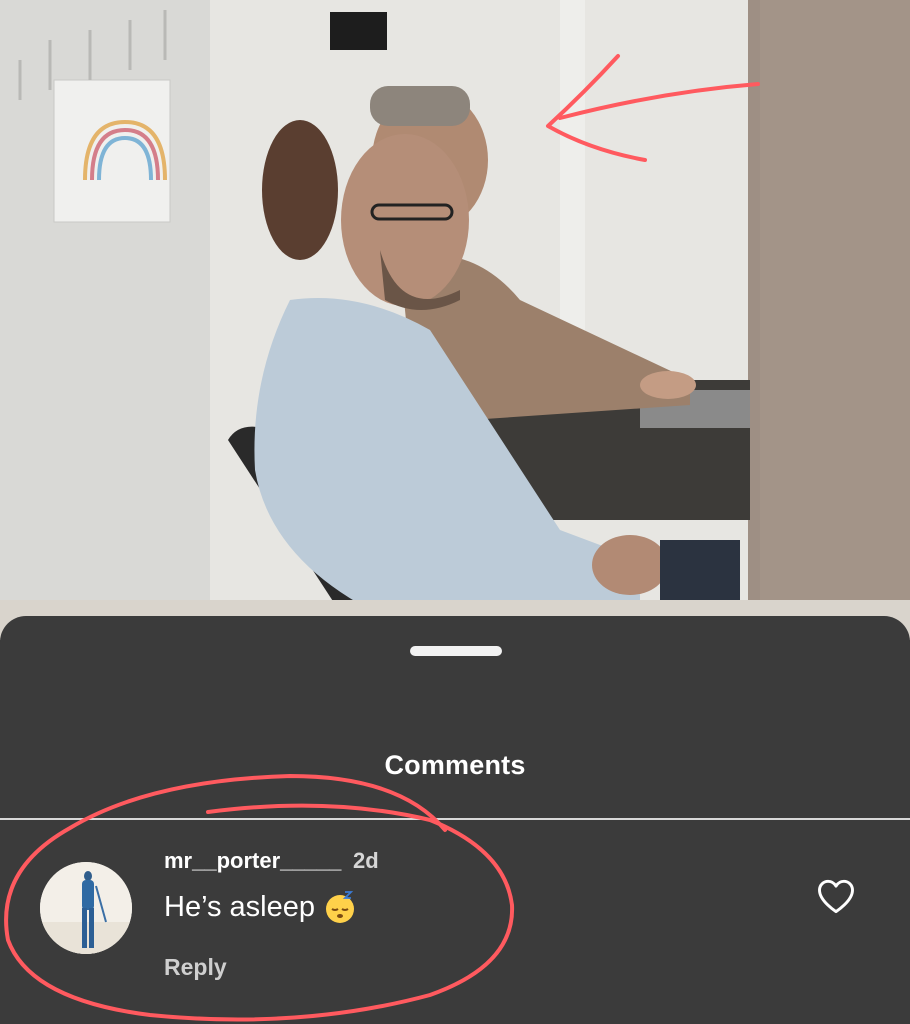 Image resolution: width=910 pixels, height=1024 pixels. Describe the element at coordinates (86, 908) in the screenshot. I see `avatar` at that location.